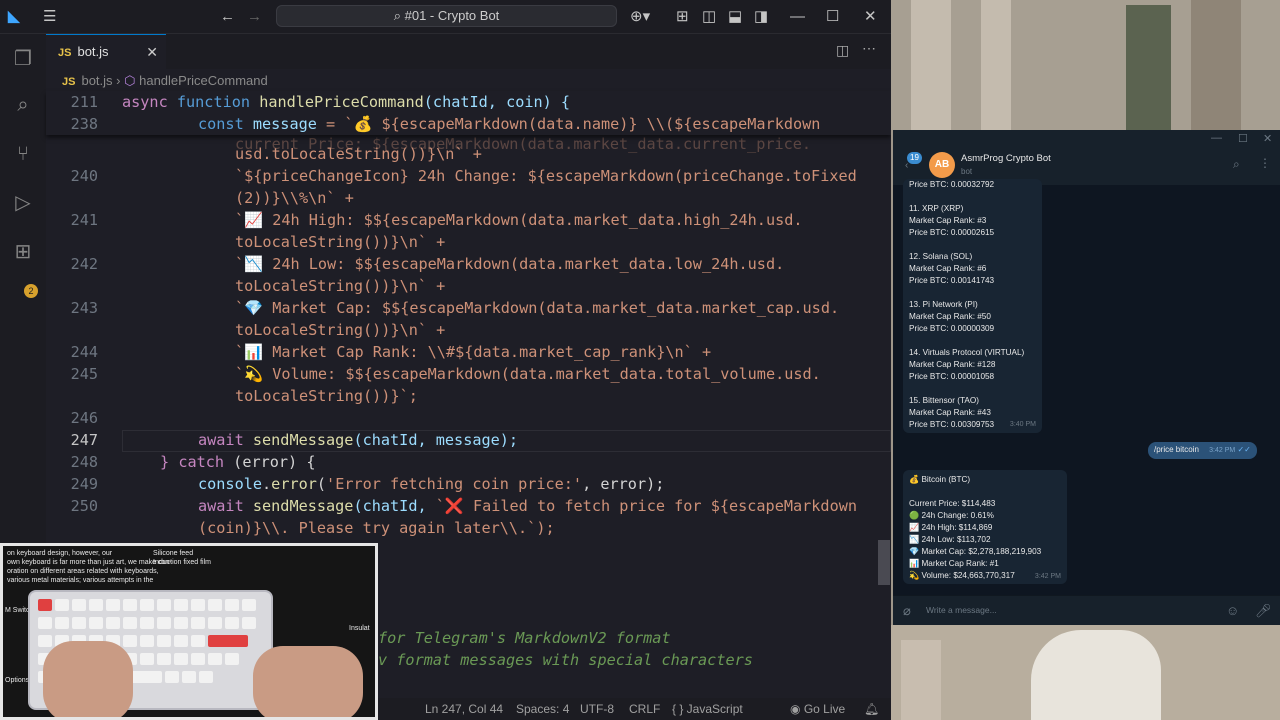 The height and width of the screenshot is (720, 1280). Describe the element at coordinates (294, 198) in the screenshot. I see `code-line: (2))}\\%\n` +` at that location.